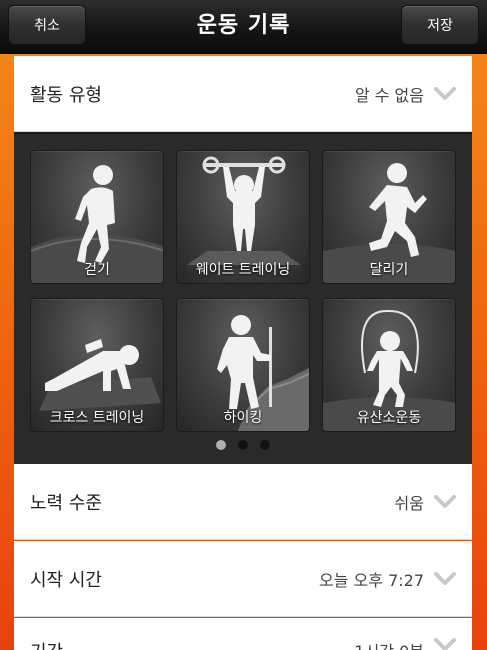 The image size is (487, 650). Describe the element at coordinates (243, 270) in the screenshot. I see `activity-label: 웨이트 트레이닝` at that location.